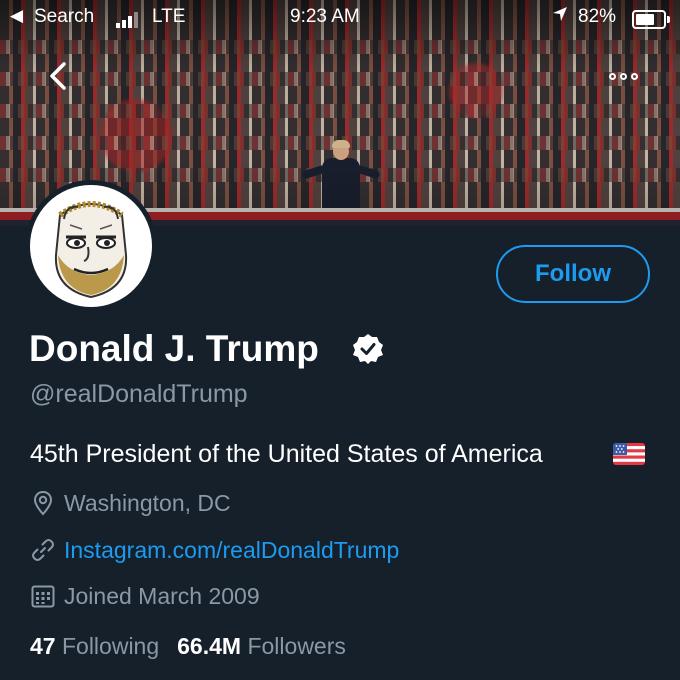 This screenshot has height=680, width=680. I want to click on following-stat: 47 Following, so click(94, 646).